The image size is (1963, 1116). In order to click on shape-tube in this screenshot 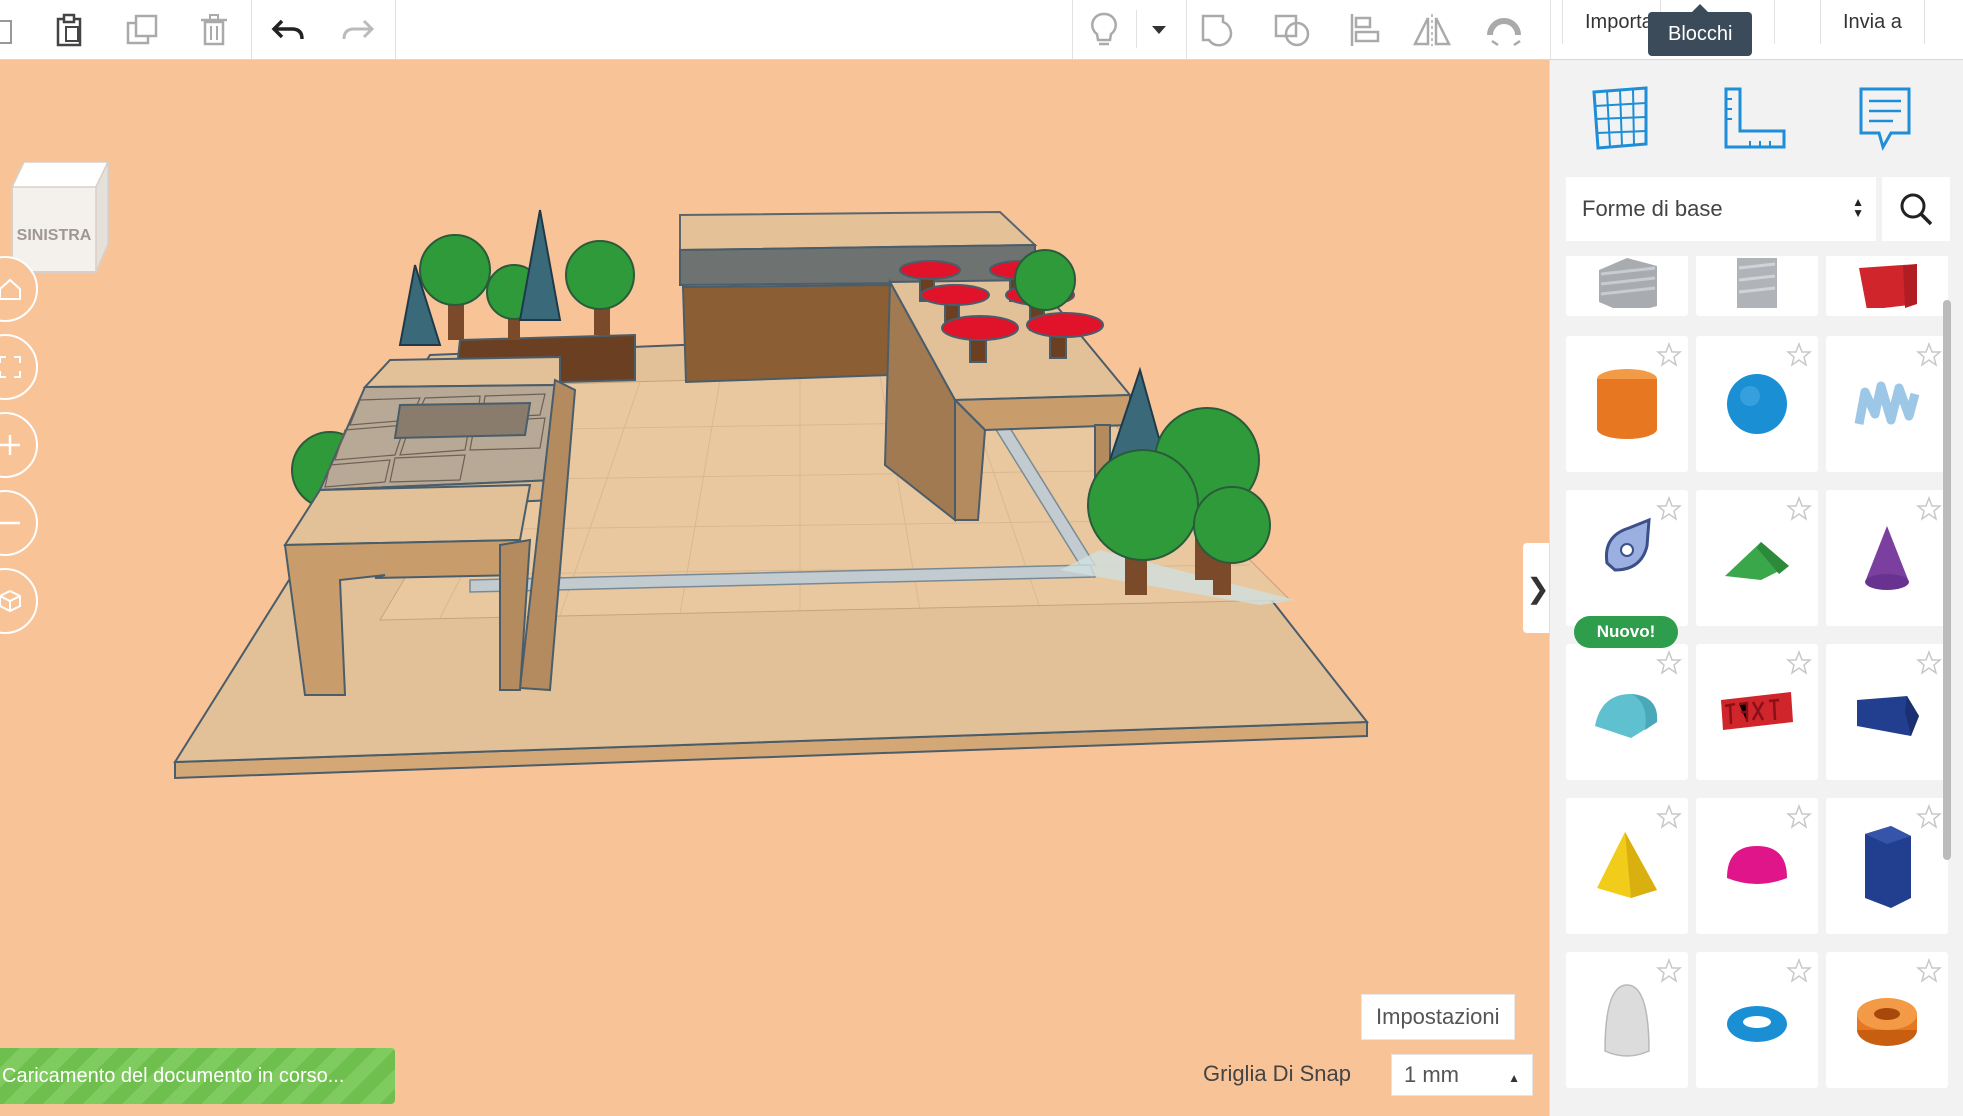, I will do `click(1887, 1020)`.